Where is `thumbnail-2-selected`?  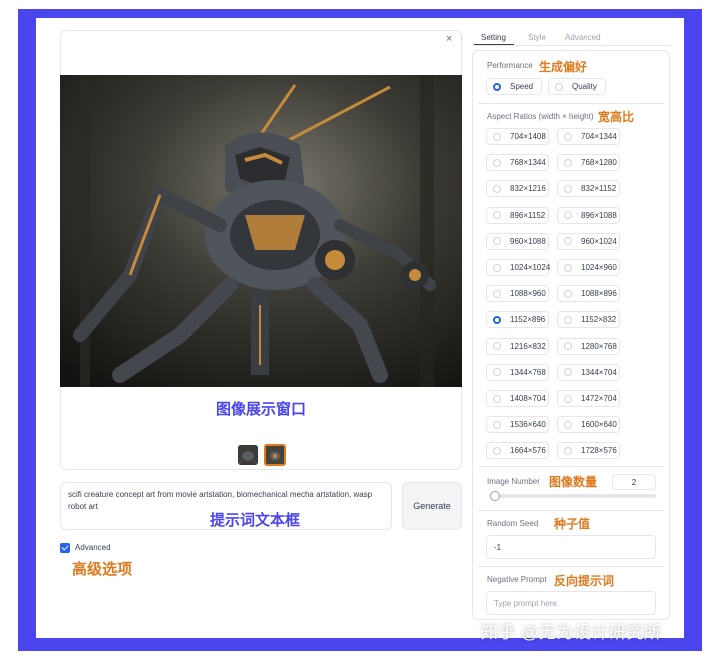
thumbnail-2-selected is located at coordinates (275, 455).